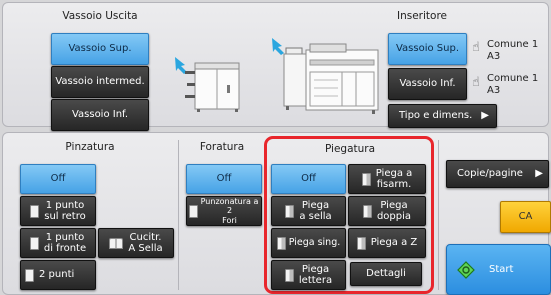 The image size is (551, 295). I want to click on punch-2-holes-button: Punzonatura a 2 Fori, so click(224, 211).